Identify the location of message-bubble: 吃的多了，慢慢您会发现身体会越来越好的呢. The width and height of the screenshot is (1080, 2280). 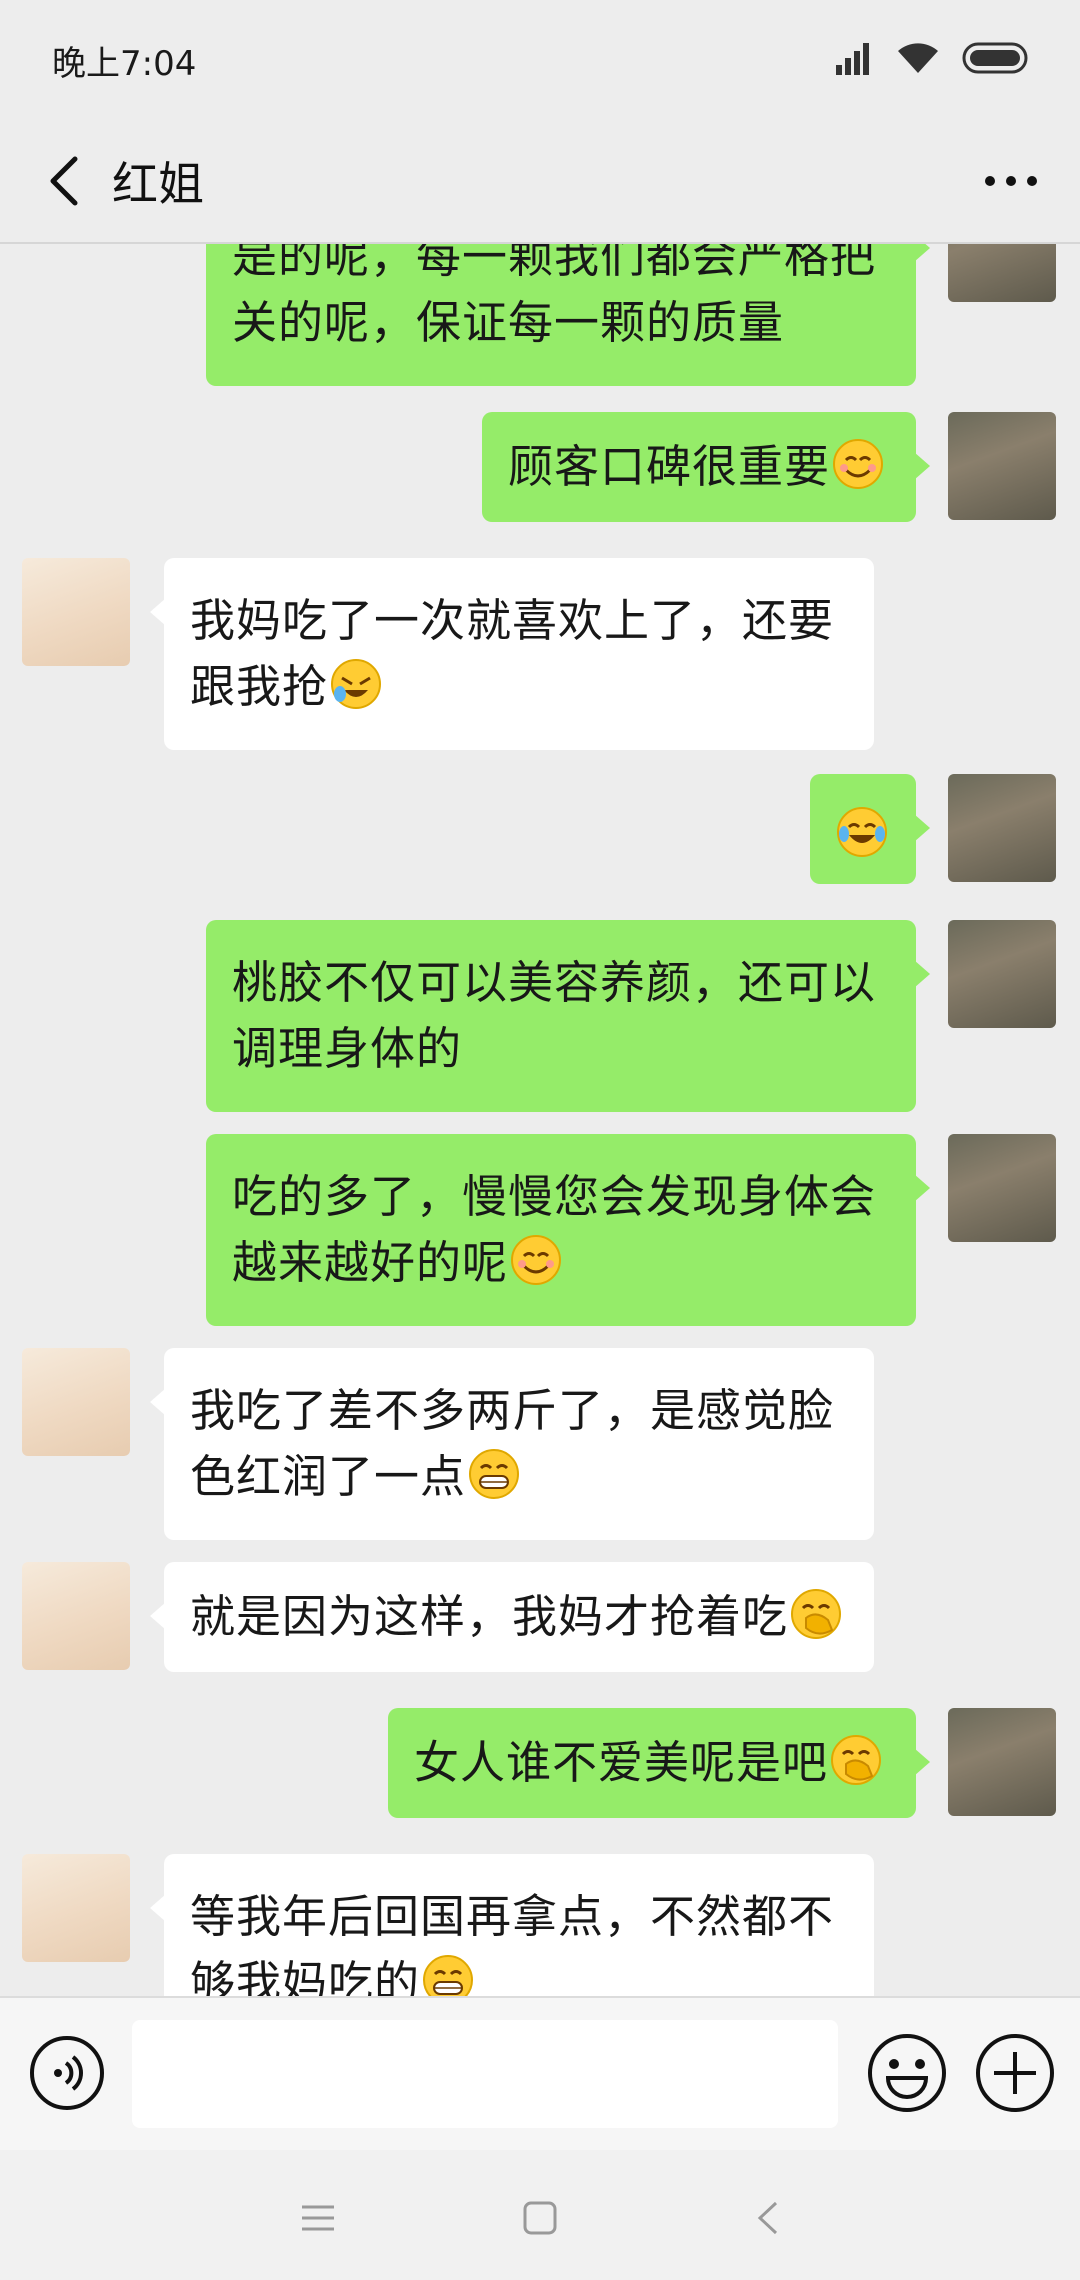
(568, 1230).